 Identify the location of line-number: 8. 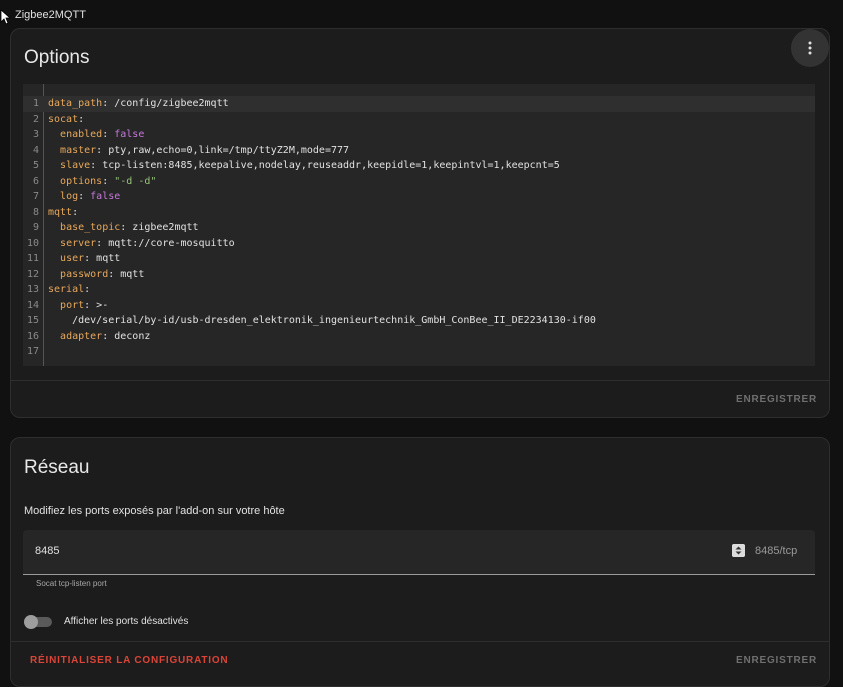
(35, 212).